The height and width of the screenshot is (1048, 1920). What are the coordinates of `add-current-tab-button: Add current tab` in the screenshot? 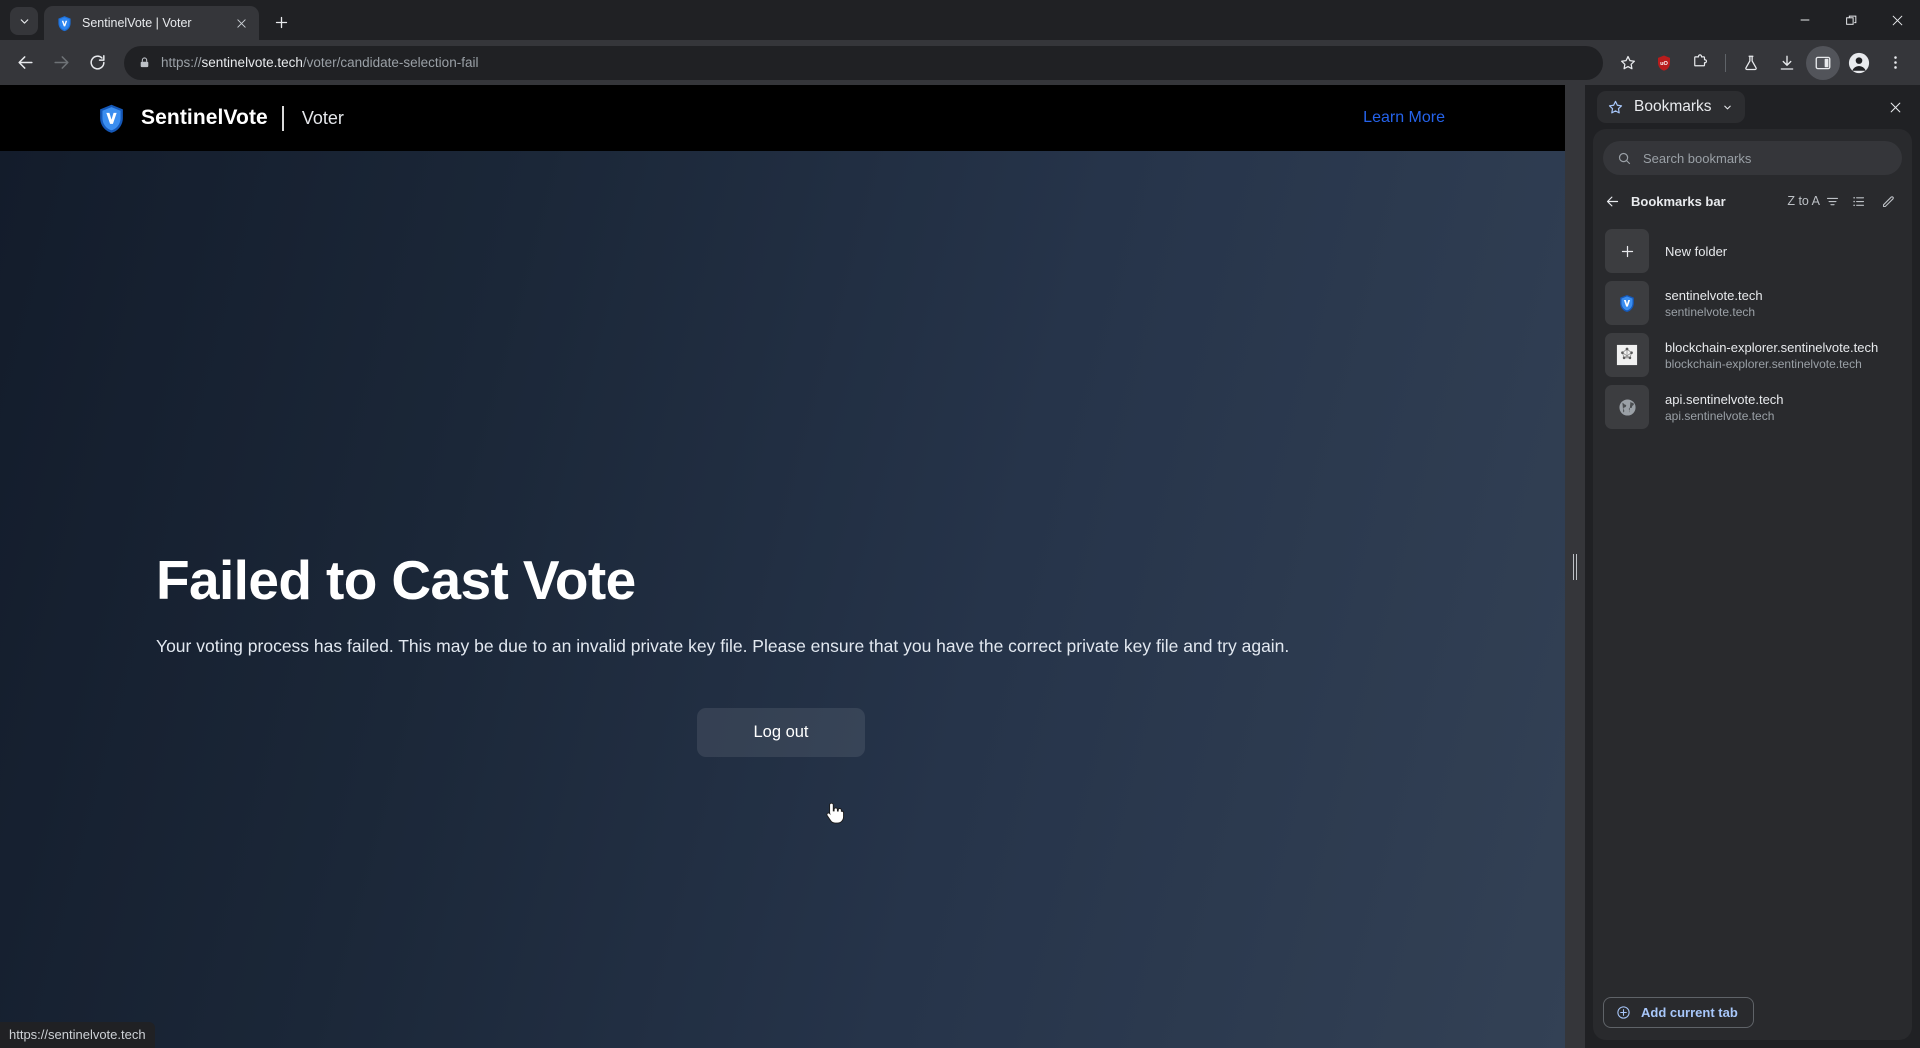 It's located at (1678, 1012).